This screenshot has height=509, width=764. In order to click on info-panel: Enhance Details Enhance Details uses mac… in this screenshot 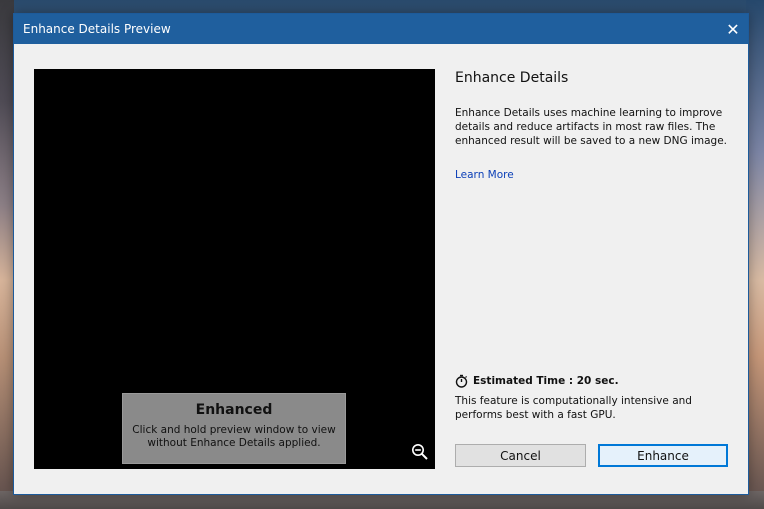, I will do `click(595, 125)`.